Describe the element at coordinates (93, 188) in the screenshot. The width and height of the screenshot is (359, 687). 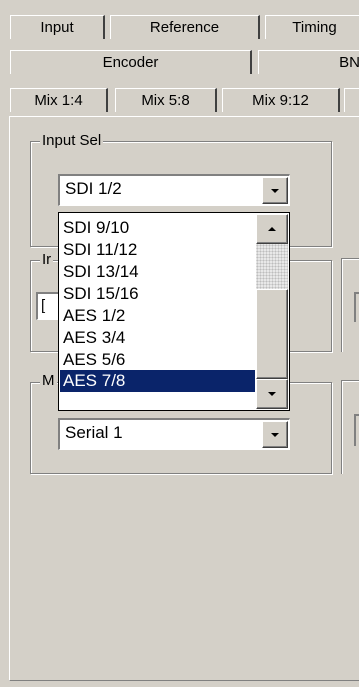
I see `input-sel-value: SDI 1/2` at that location.